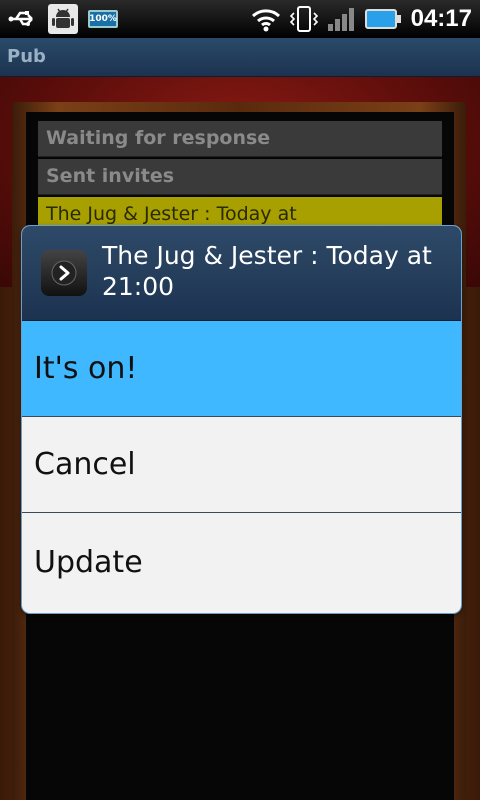 This screenshot has height=800, width=480. I want to click on list-header-waiting: Waiting for response, so click(240, 139).